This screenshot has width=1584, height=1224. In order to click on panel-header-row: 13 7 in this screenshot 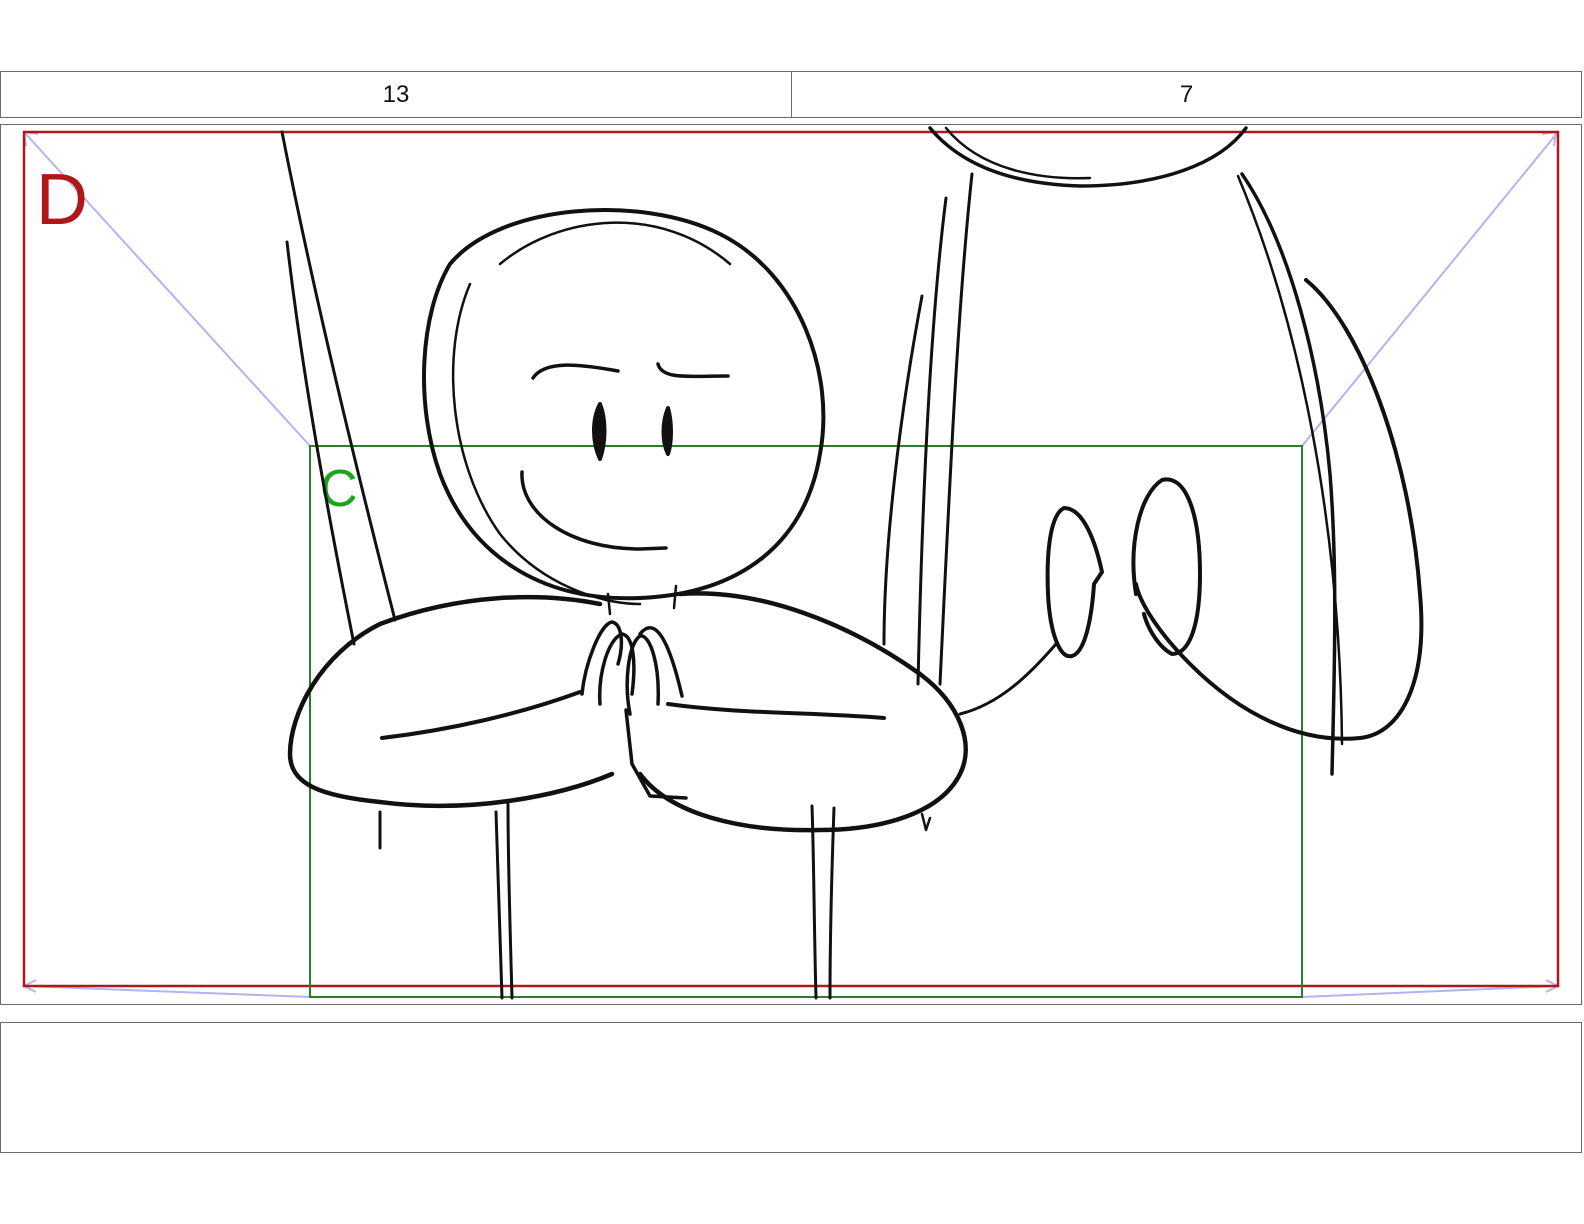, I will do `click(791, 94)`.